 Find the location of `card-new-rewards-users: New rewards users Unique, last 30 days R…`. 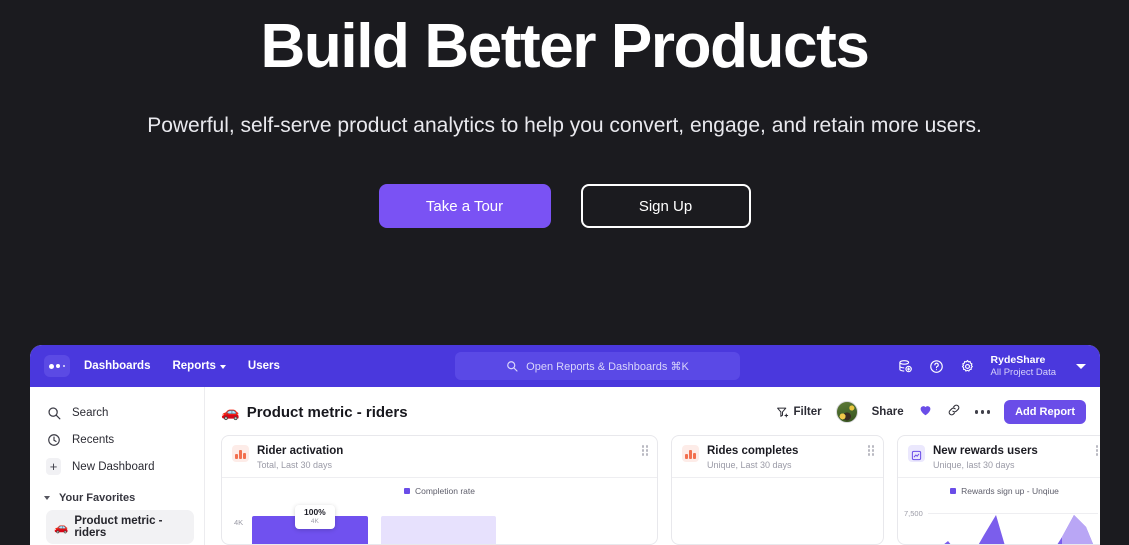

card-new-rewards-users: New rewards users Unique, last 30 days R… is located at coordinates (998, 490).